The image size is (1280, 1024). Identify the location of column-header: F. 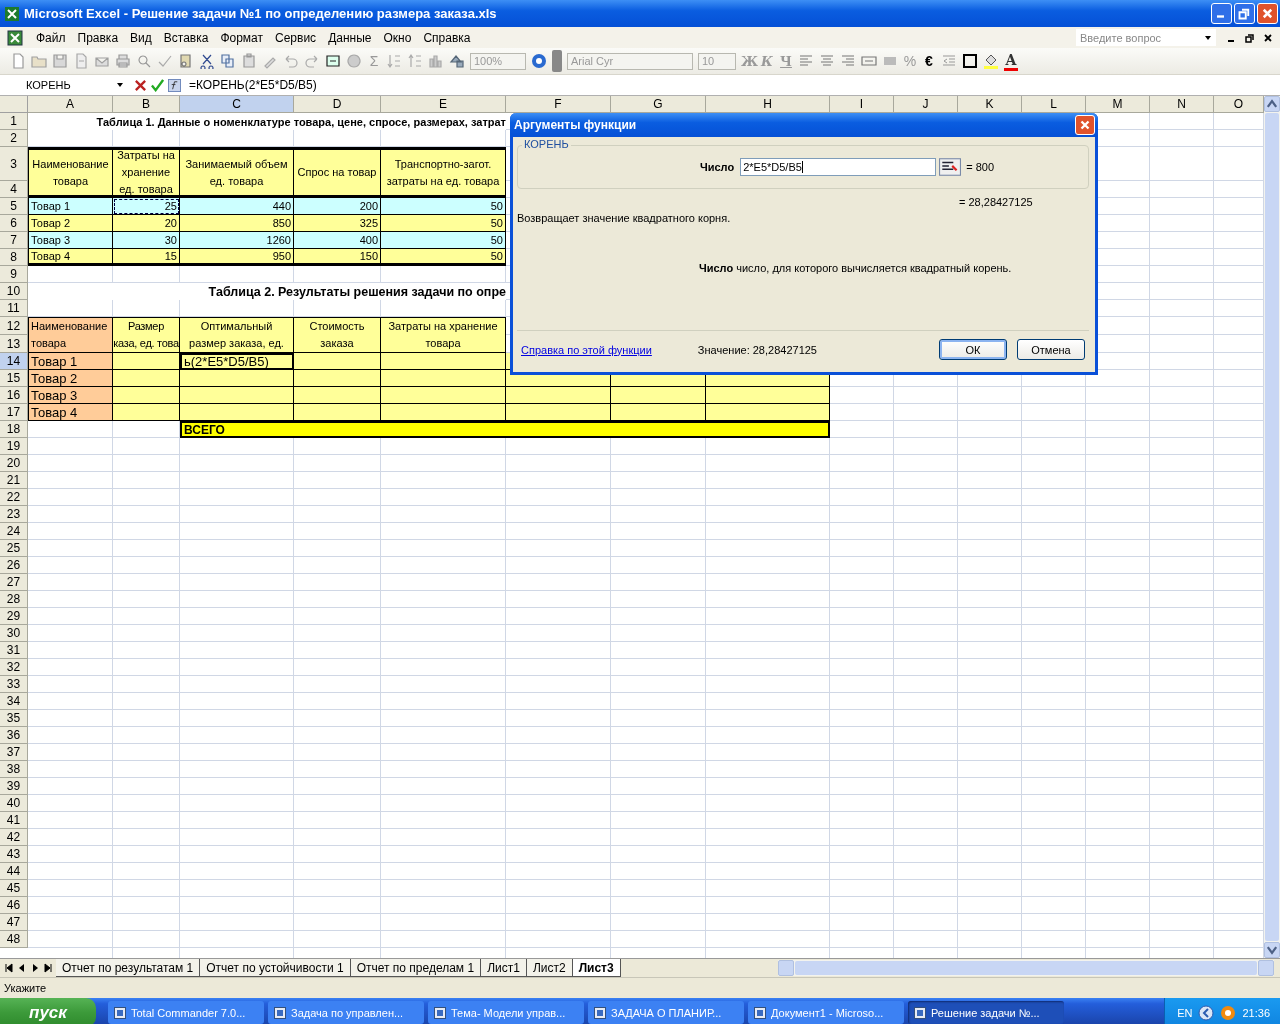
(558, 104).